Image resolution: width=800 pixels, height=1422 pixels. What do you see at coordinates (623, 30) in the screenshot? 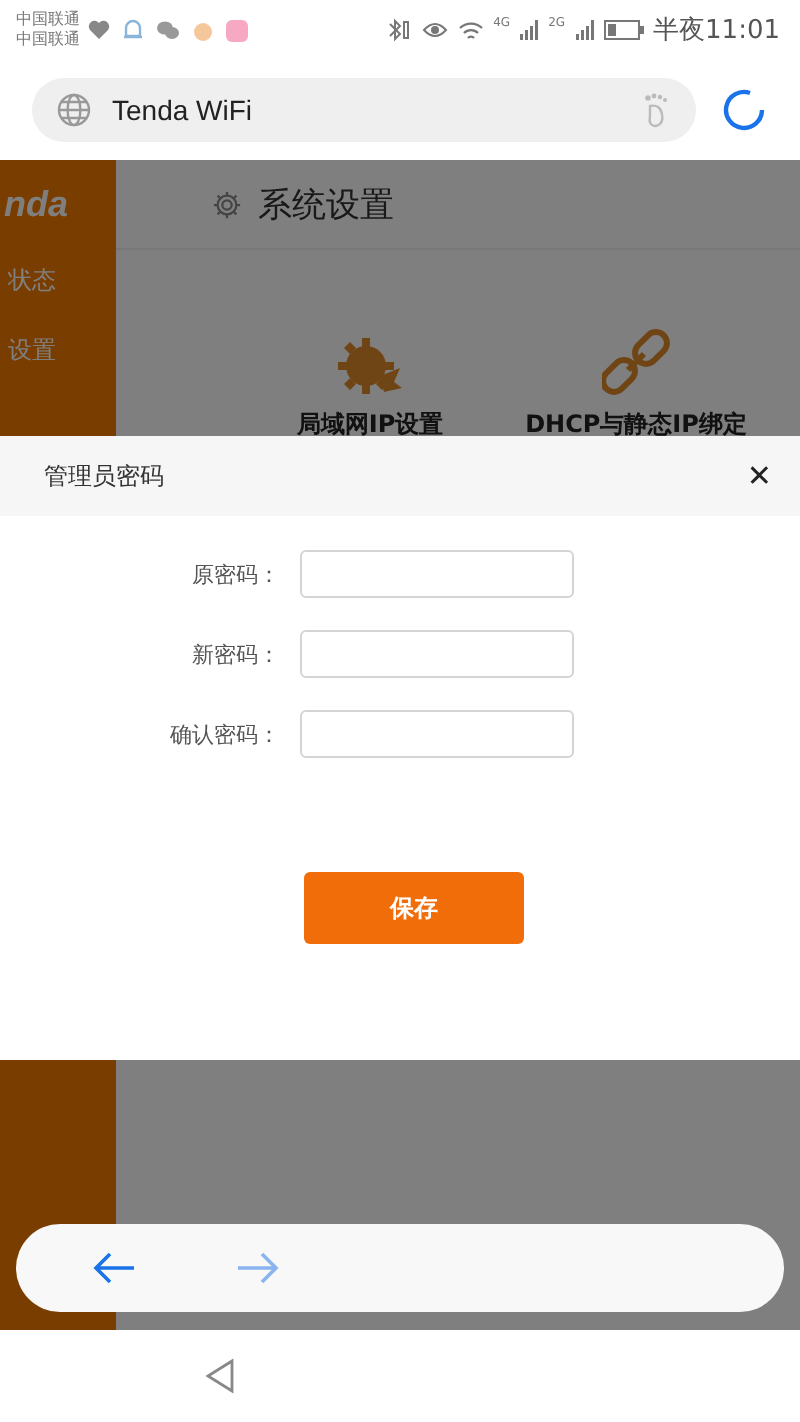
I see `battery-icon` at bounding box center [623, 30].